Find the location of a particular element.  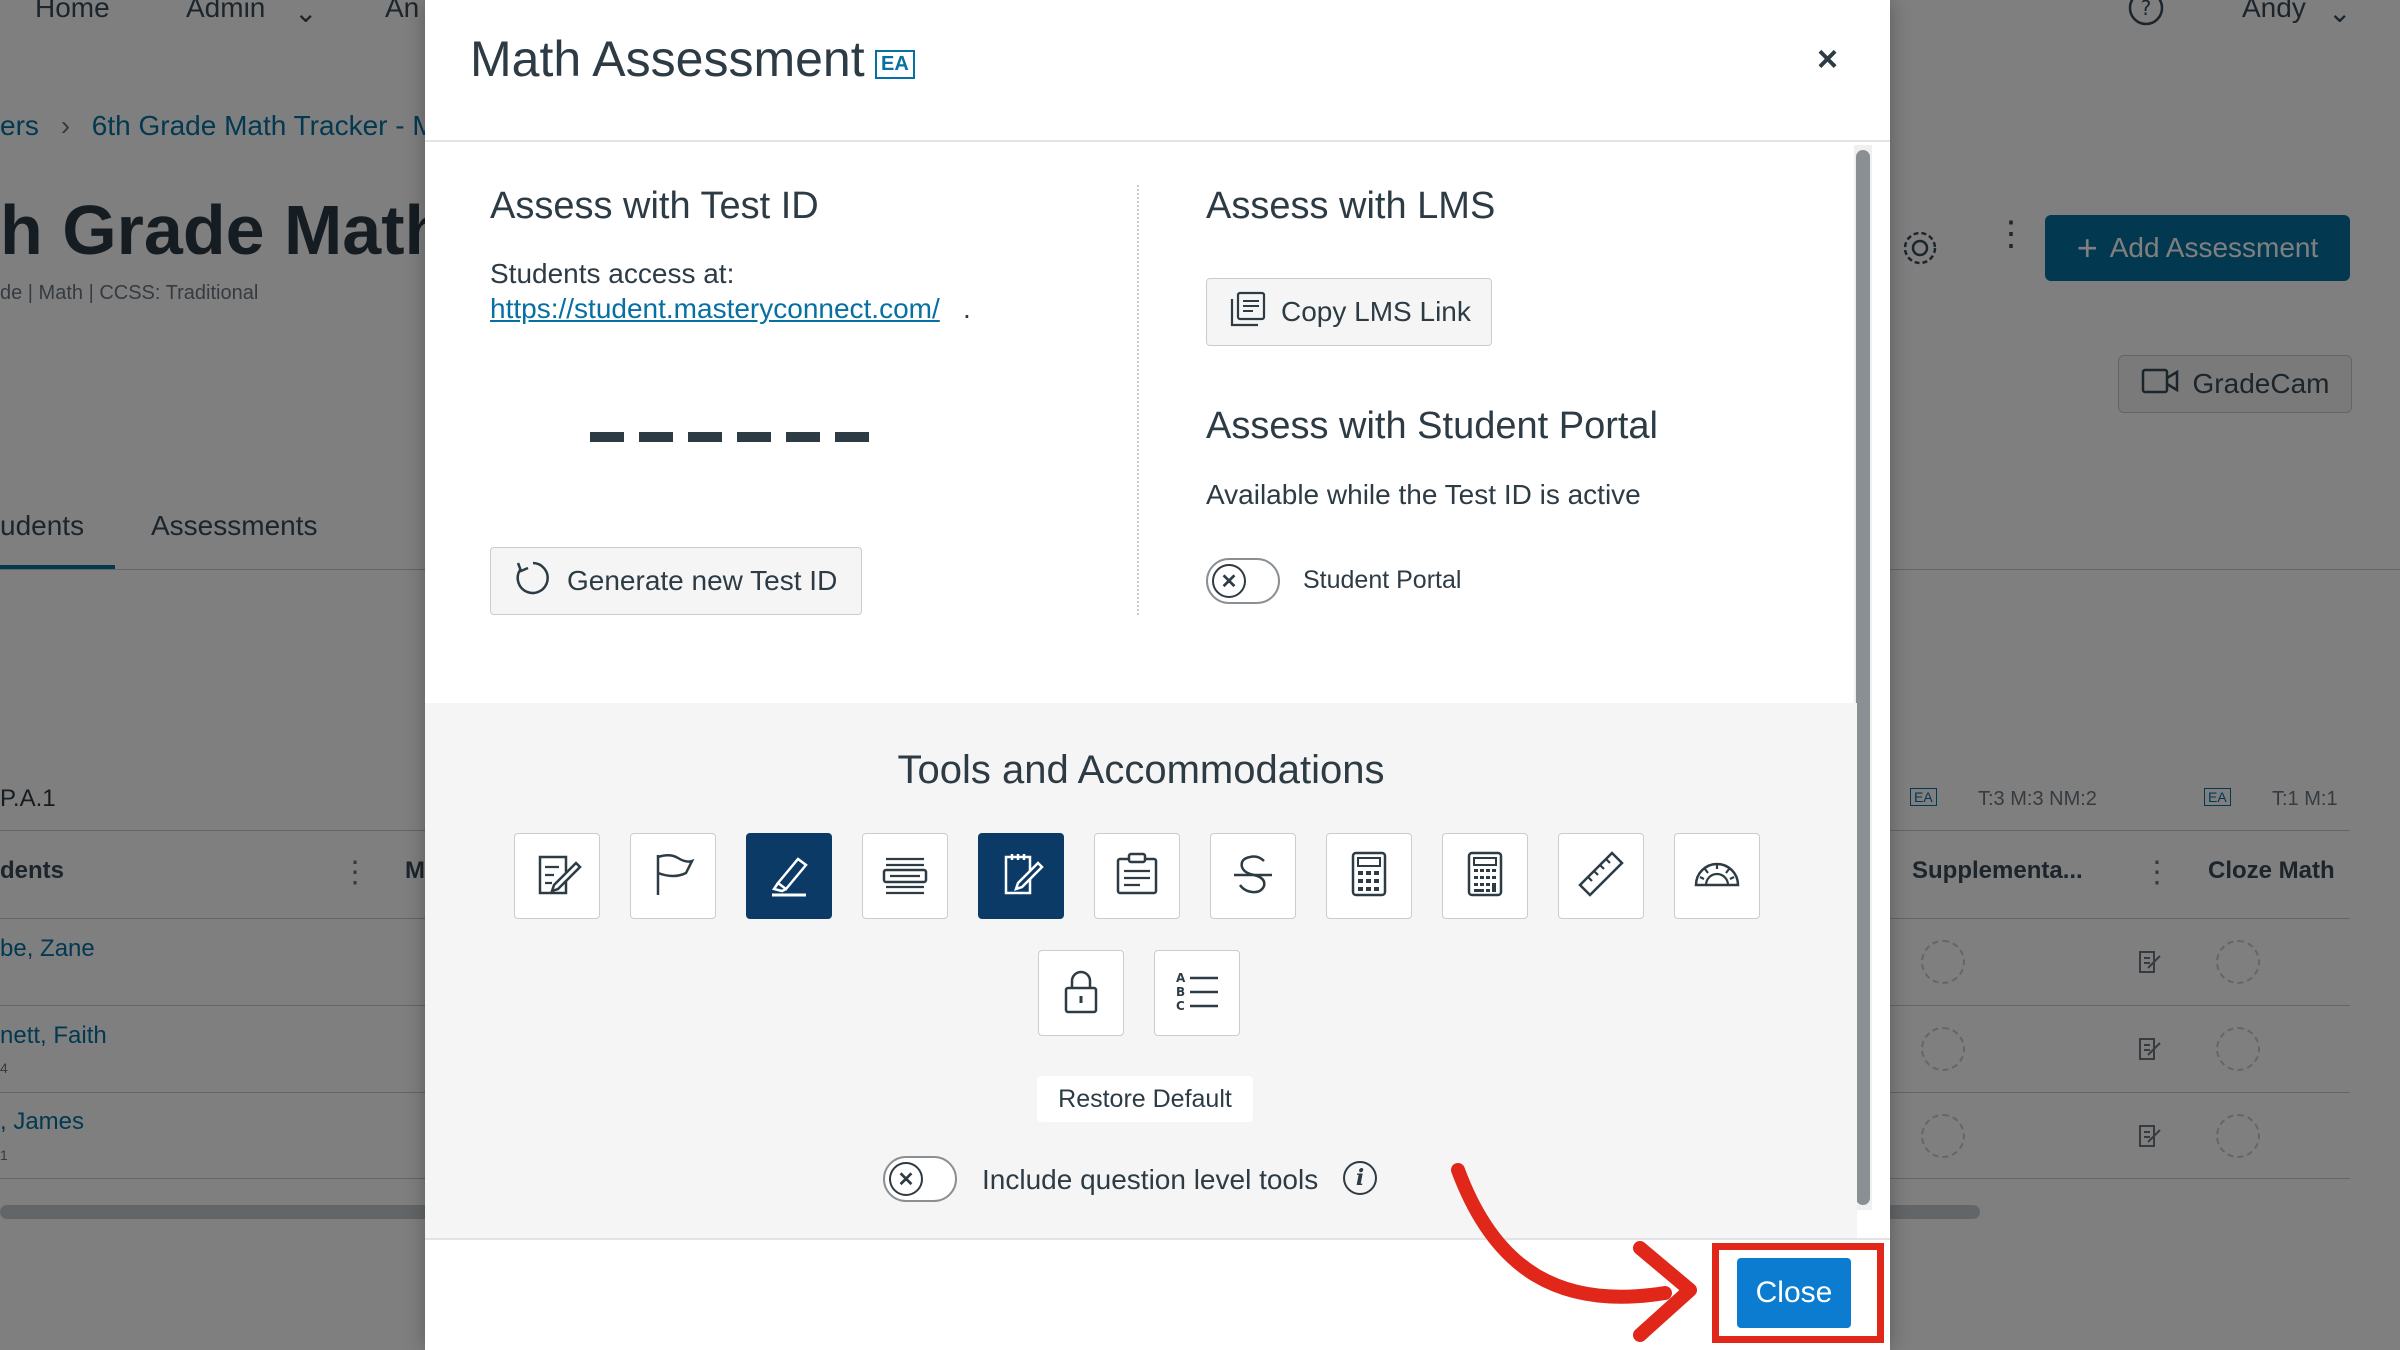

annotate-tool-button is located at coordinates (557, 876).